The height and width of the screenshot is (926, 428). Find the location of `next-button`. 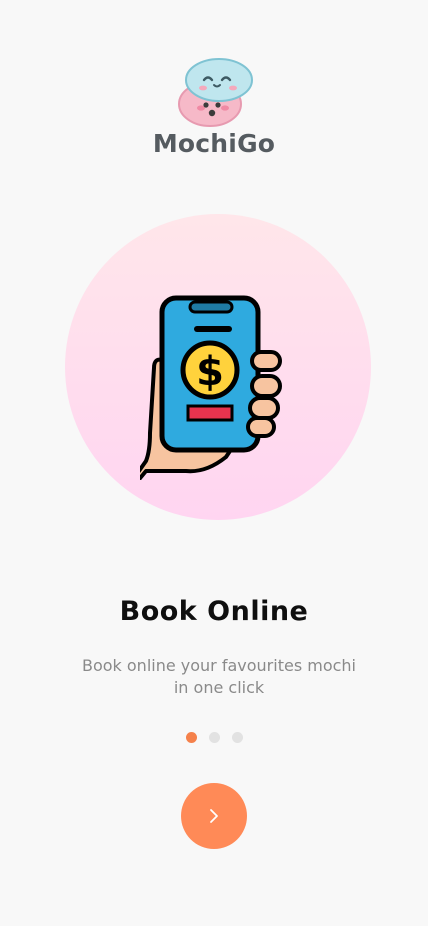

next-button is located at coordinates (214, 816).